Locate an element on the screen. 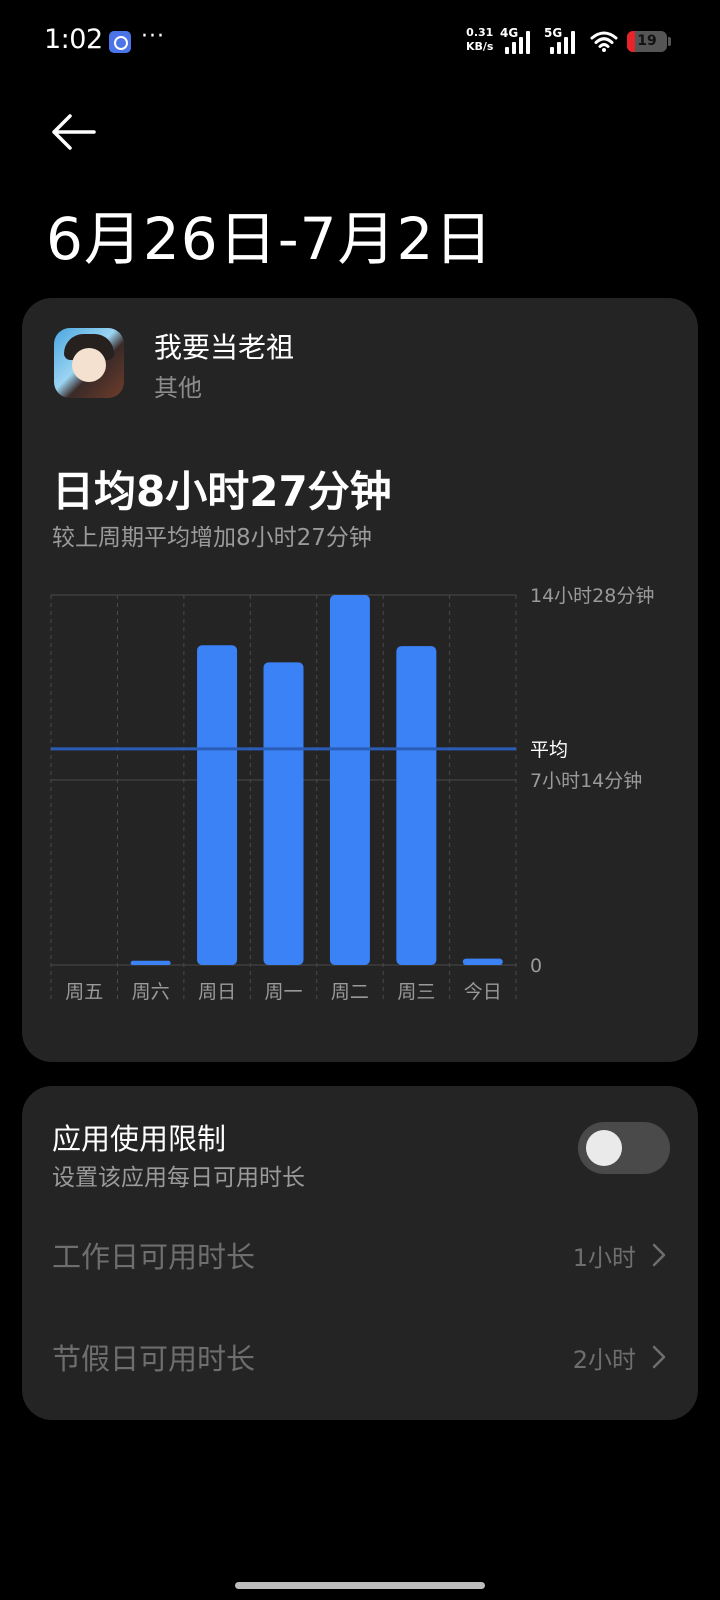 This screenshot has width=720, height=1600. limit-title: 应用使用限制 is located at coordinates (139, 1139).